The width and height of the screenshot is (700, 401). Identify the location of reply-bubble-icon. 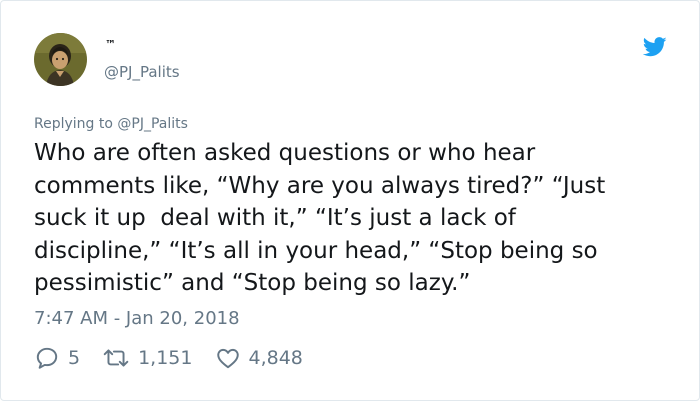
(47, 358).